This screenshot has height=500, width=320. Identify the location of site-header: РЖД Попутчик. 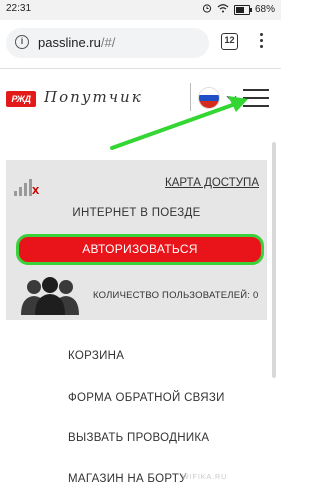
(140, 99).